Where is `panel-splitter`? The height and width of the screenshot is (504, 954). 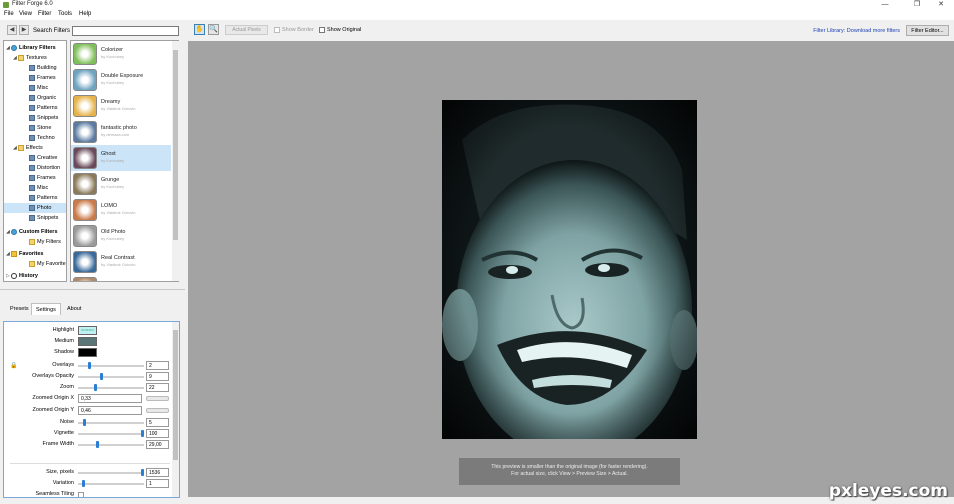 panel-splitter is located at coordinates (92, 289).